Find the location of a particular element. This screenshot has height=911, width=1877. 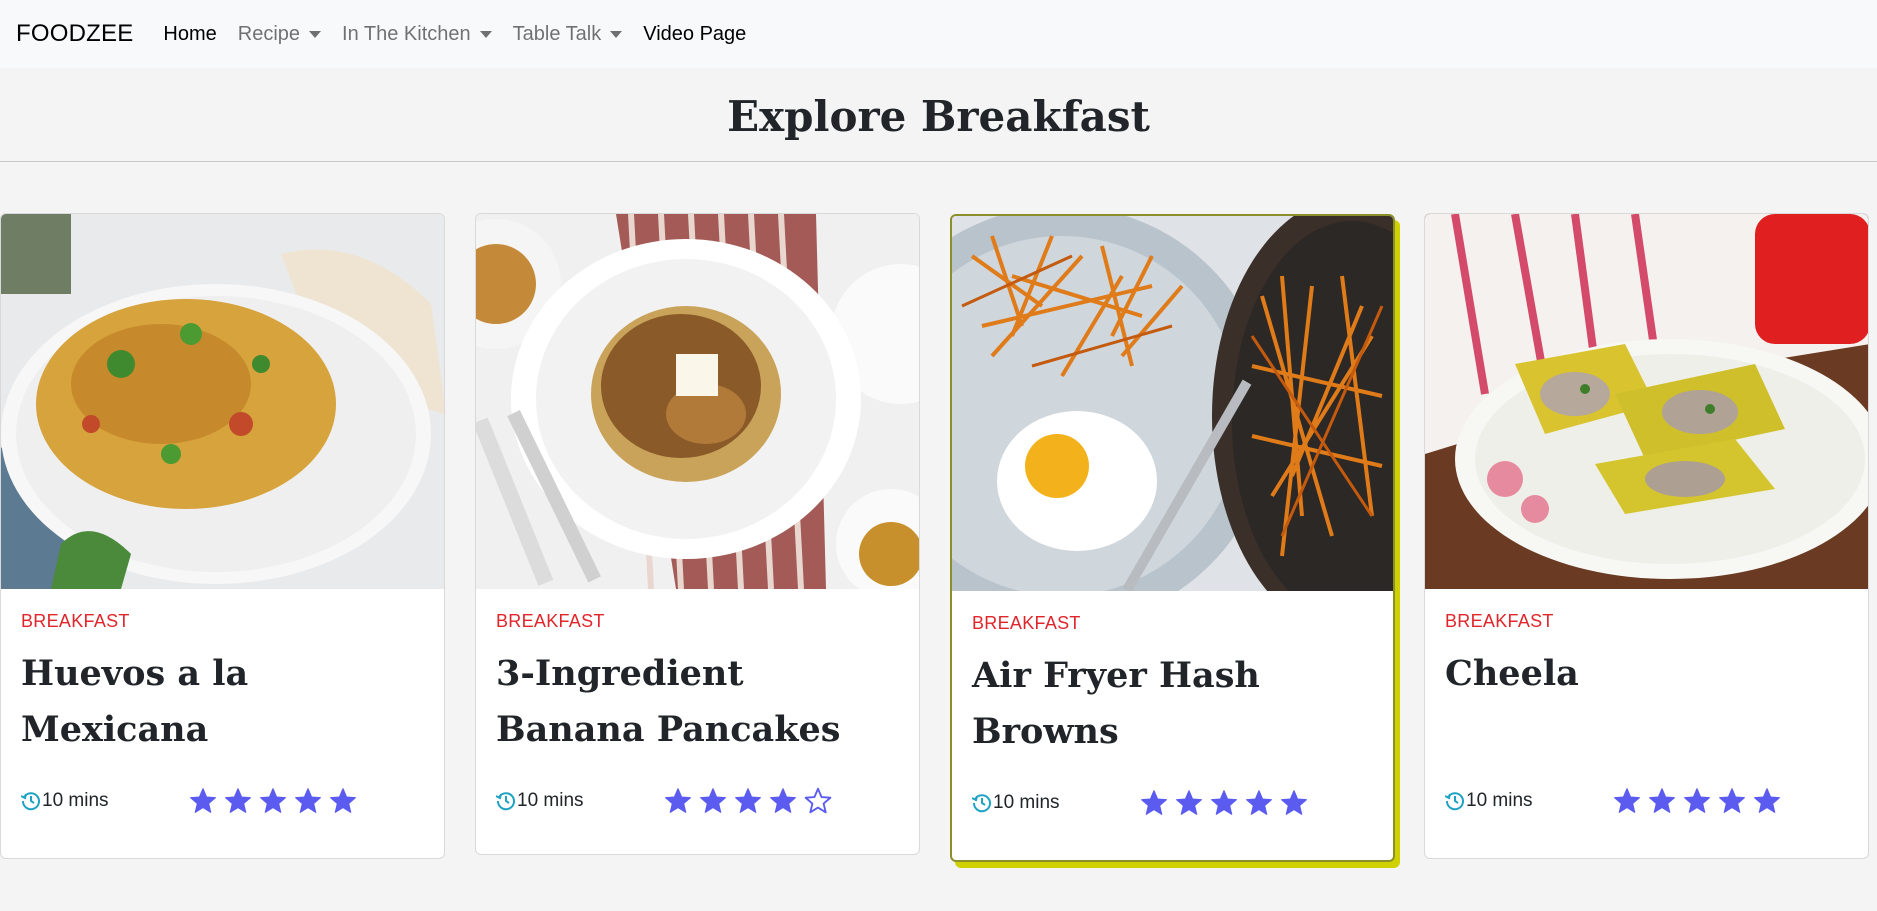

nav-home-label: Home is located at coordinates (190, 33).